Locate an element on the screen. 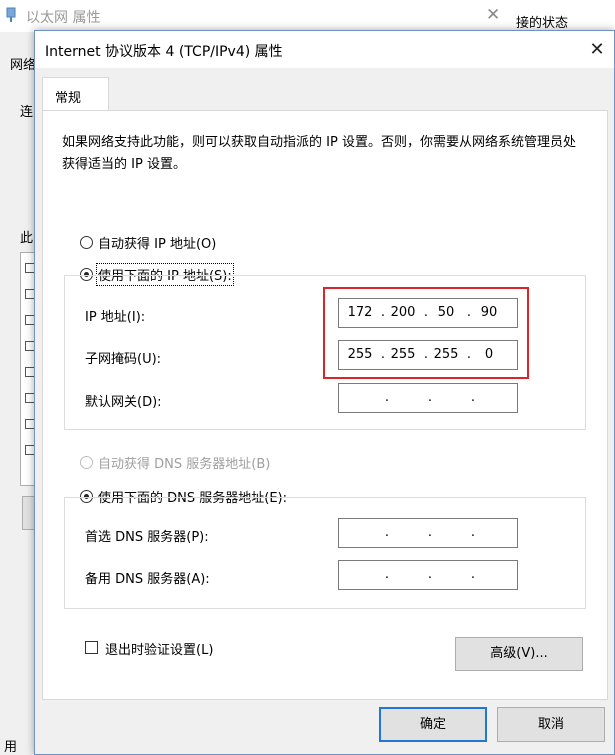 The height and width of the screenshot is (755, 615). background-fragment: 用 is located at coordinates (11, 747).